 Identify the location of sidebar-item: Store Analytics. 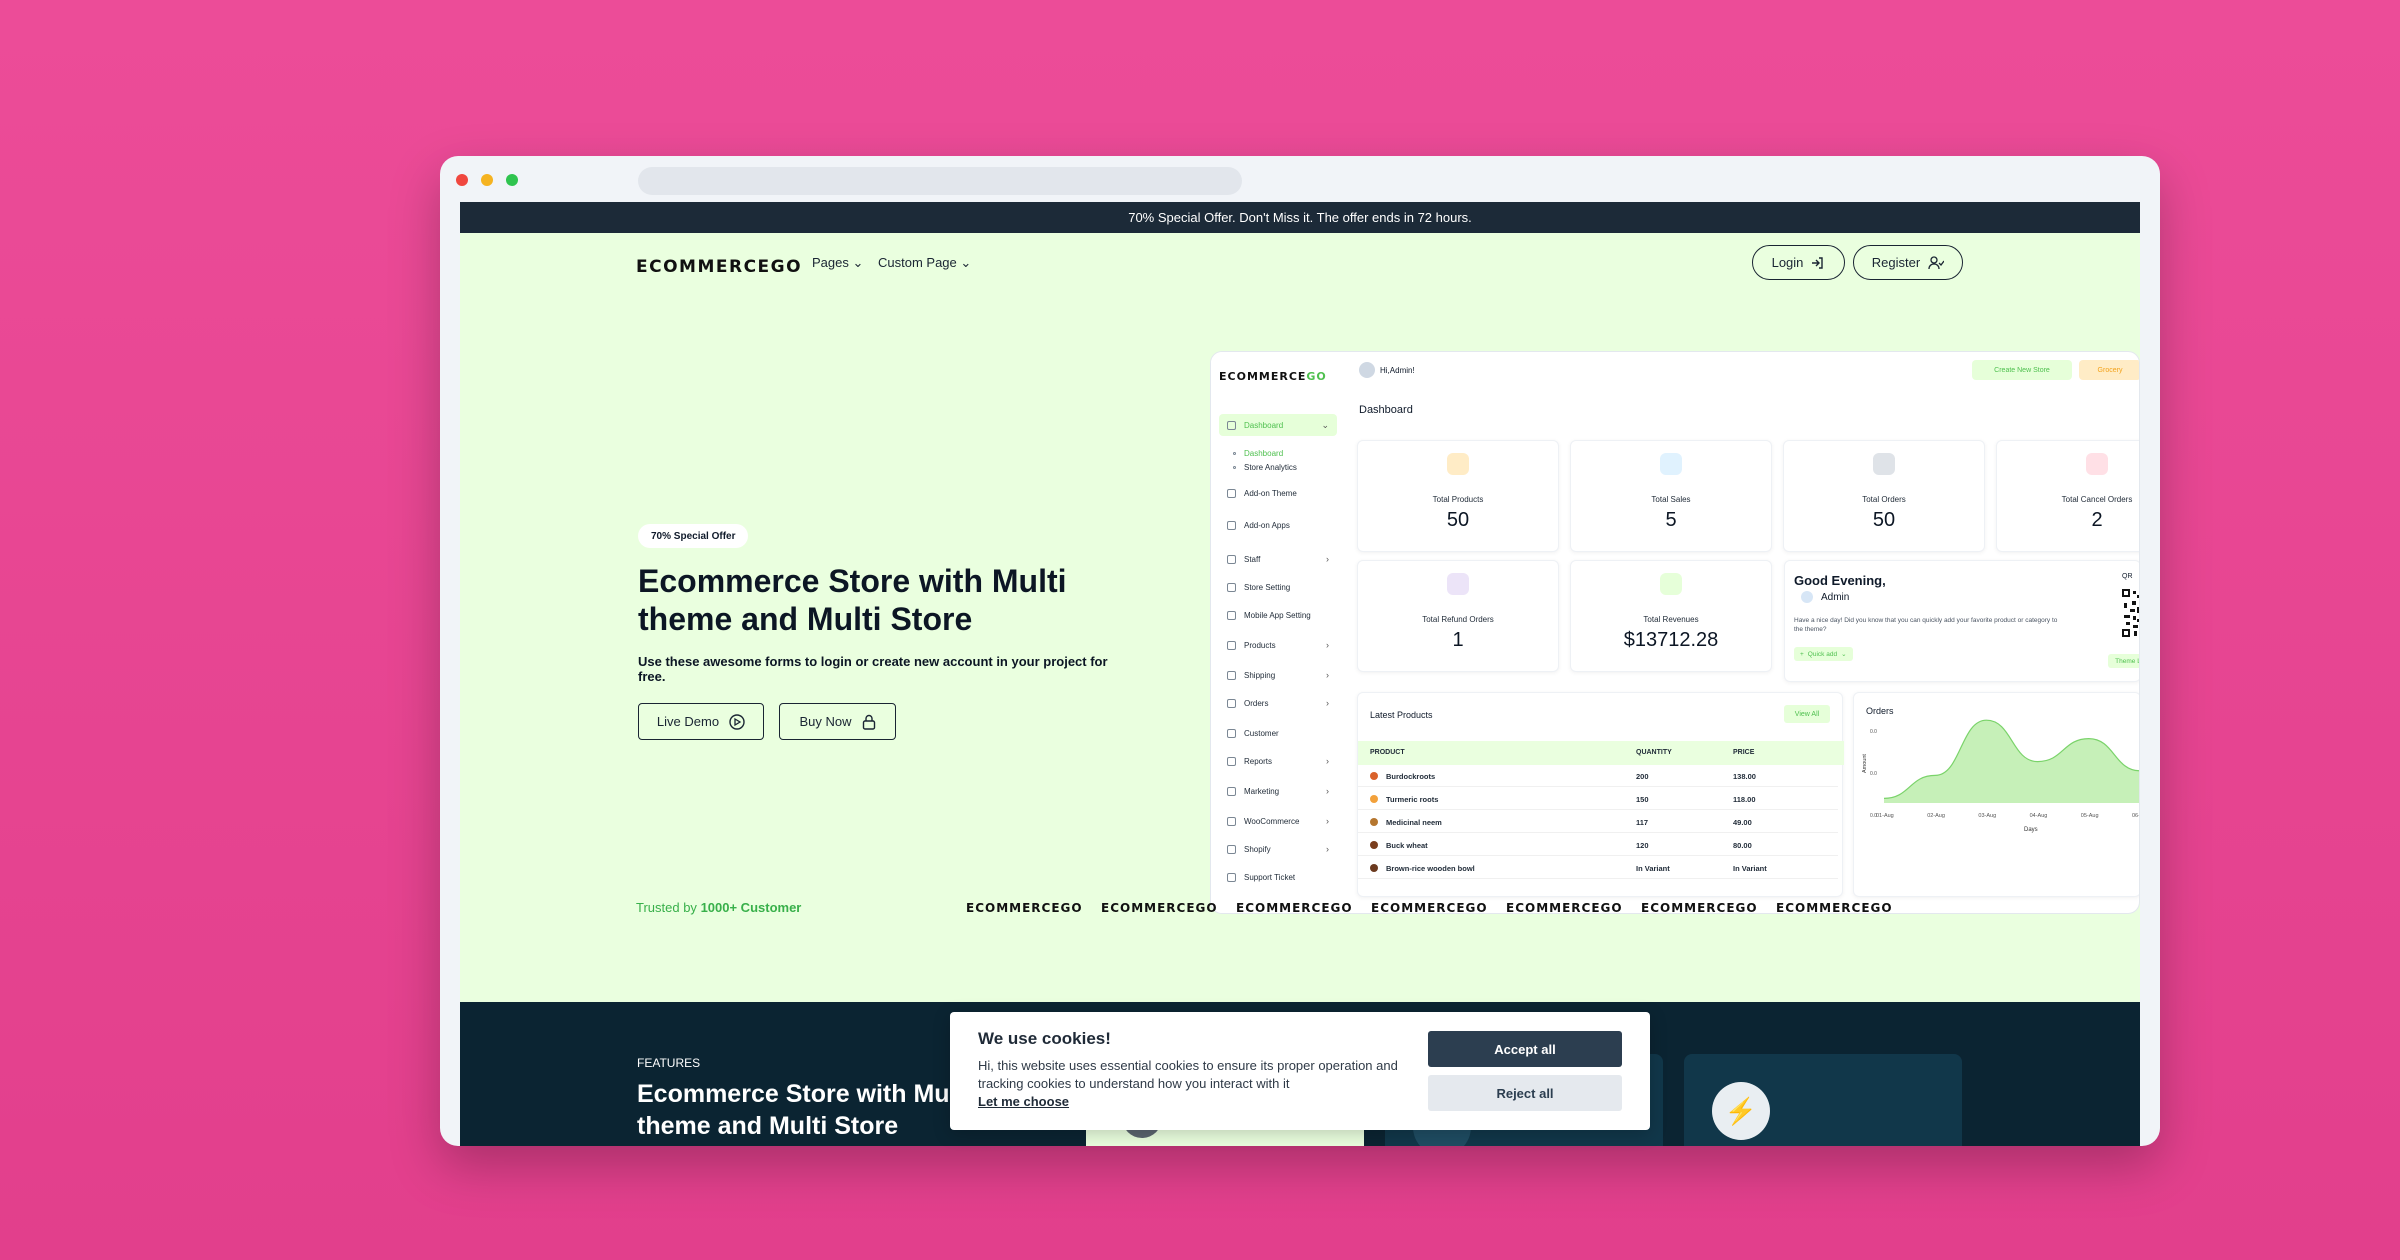
(1278, 467).